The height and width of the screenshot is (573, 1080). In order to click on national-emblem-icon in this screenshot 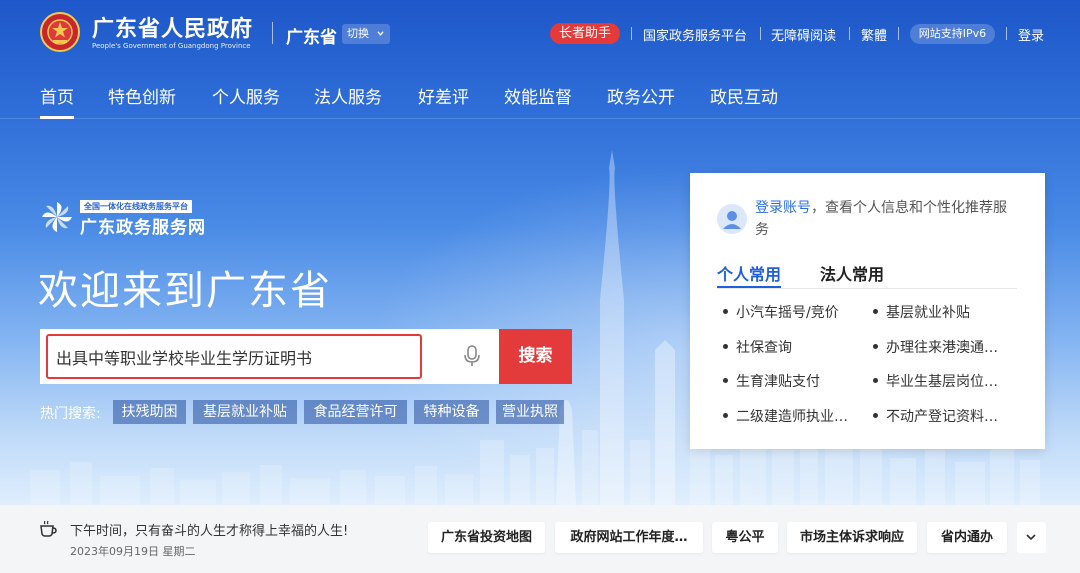, I will do `click(60, 32)`.